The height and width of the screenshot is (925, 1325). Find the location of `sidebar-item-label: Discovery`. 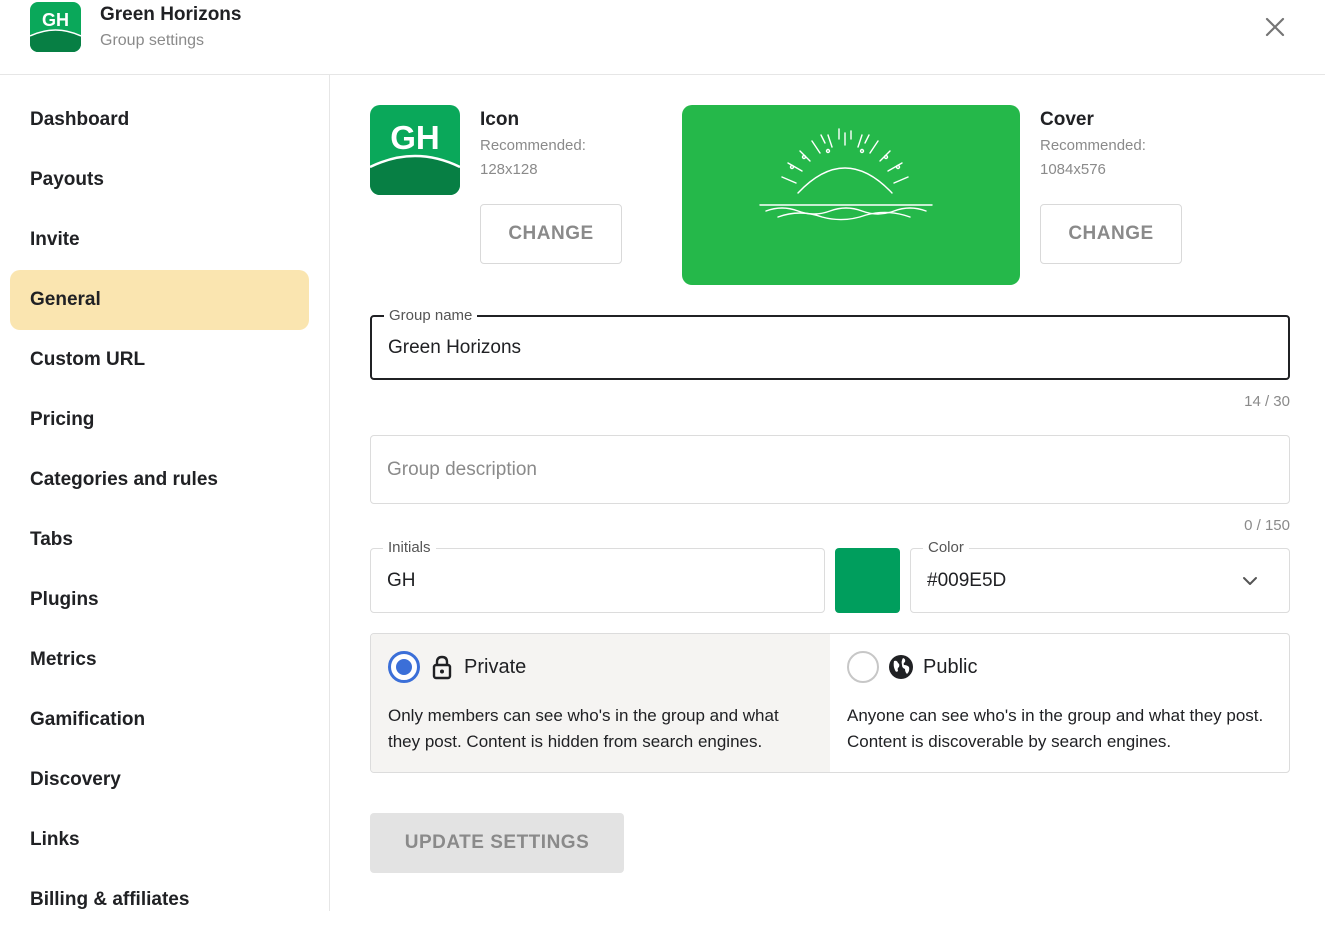

sidebar-item-label: Discovery is located at coordinates (75, 779).